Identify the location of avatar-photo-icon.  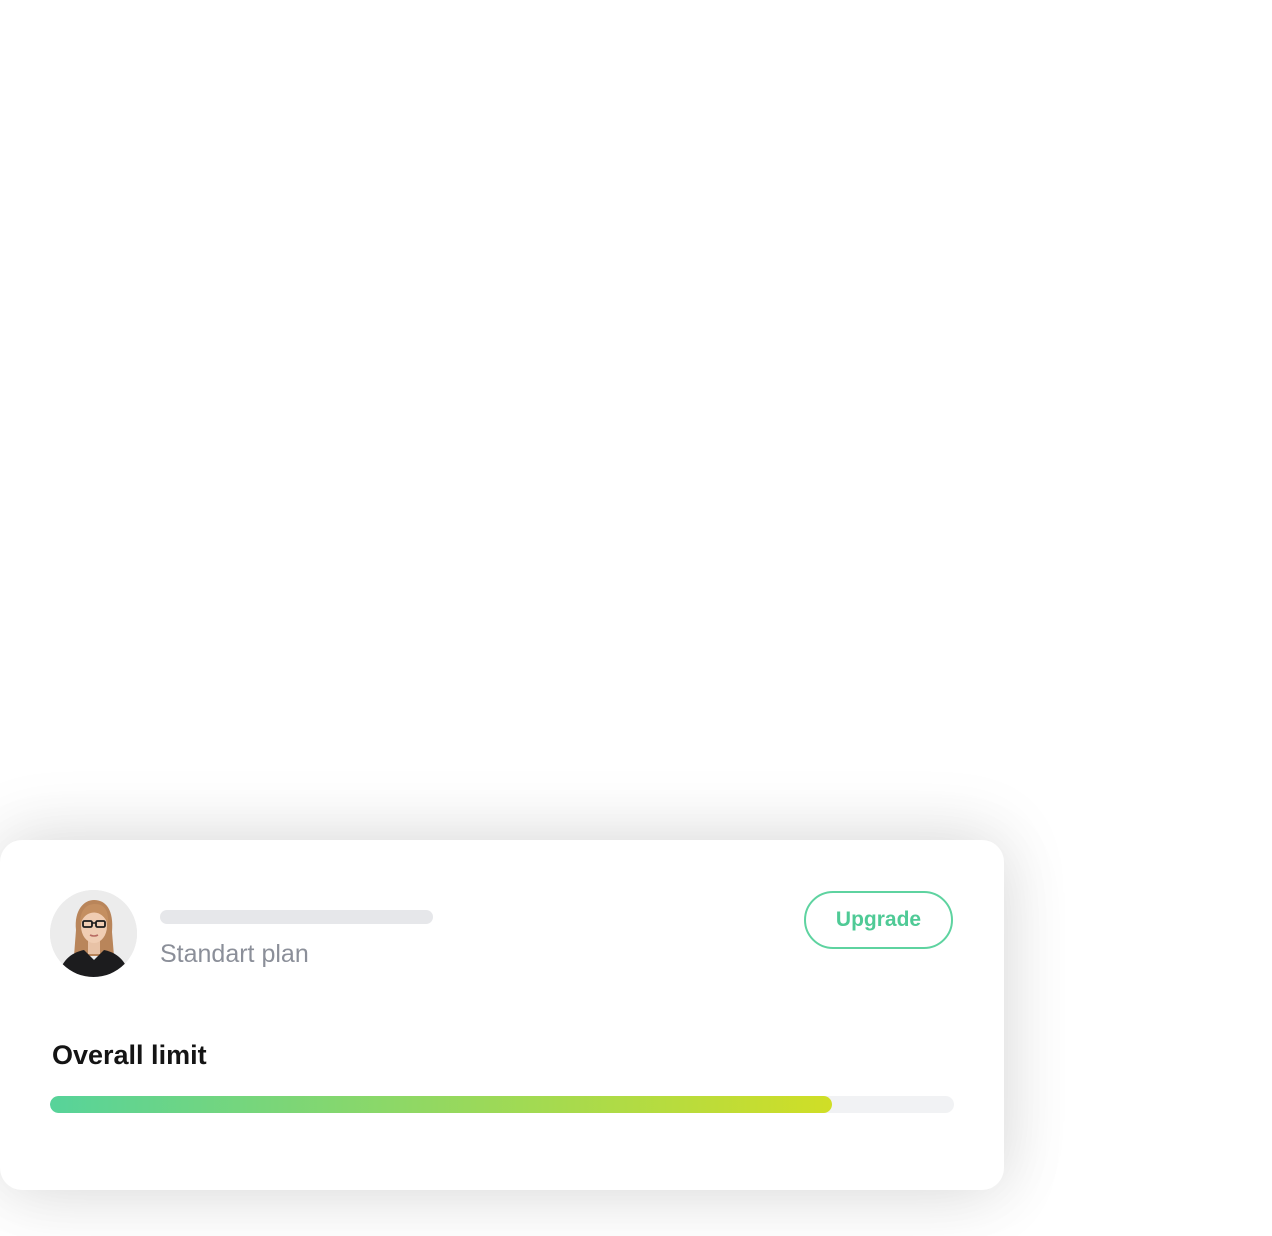
(93, 933).